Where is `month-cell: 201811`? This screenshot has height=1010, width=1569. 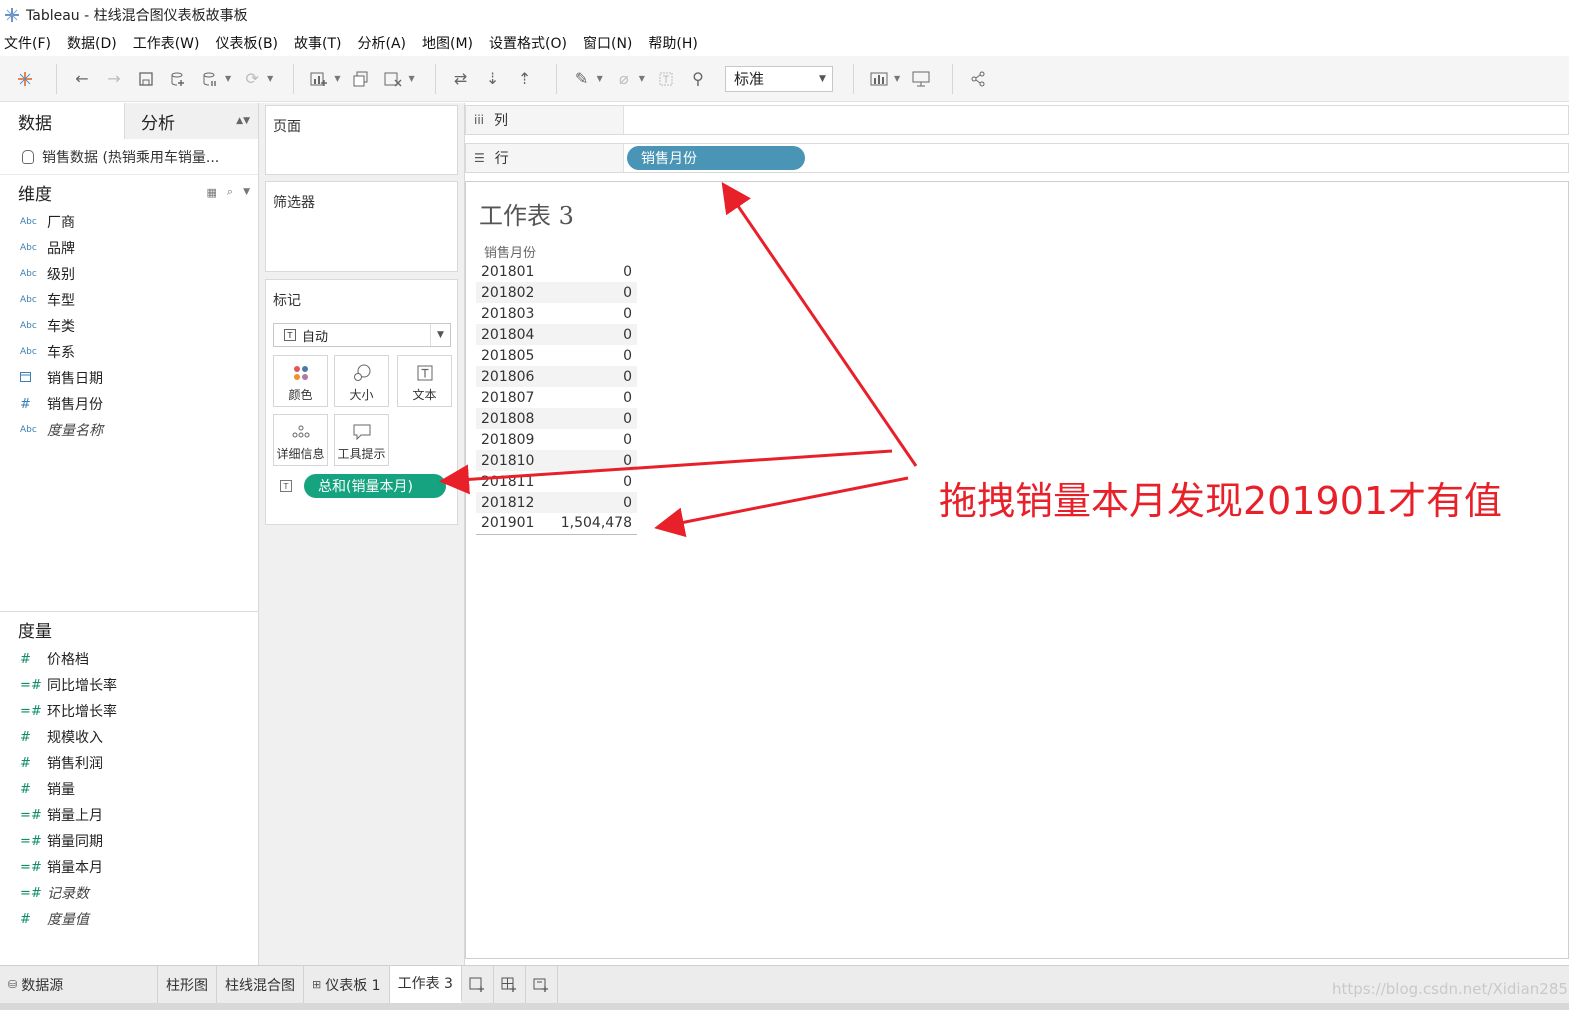
month-cell: 201811 is located at coordinates (511, 481).